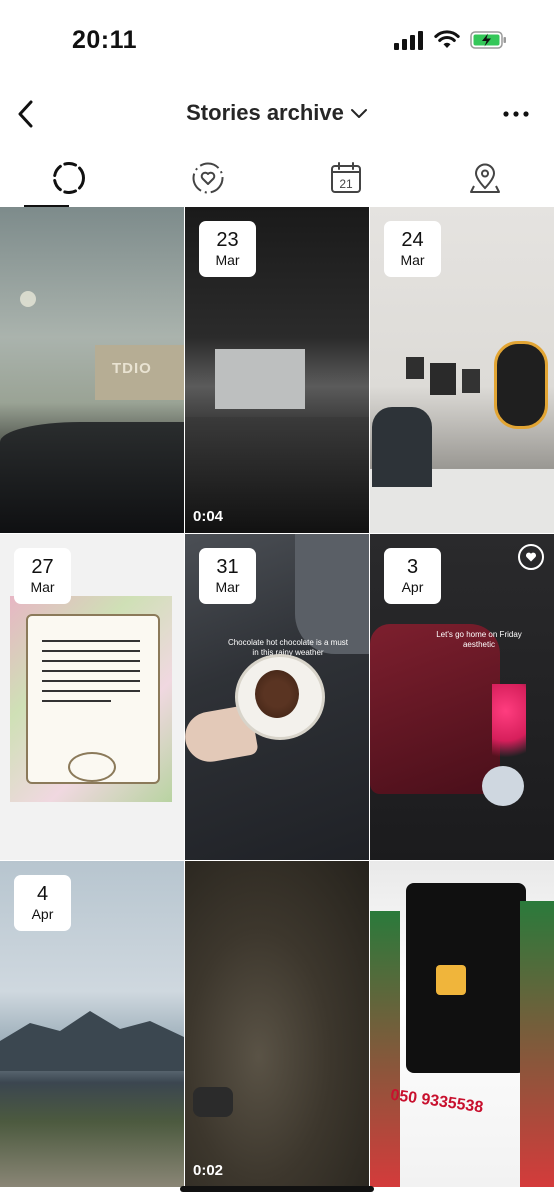 The image size is (554, 1200). I want to click on story-thumbnail: 050 9335538, so click(462, 1024).